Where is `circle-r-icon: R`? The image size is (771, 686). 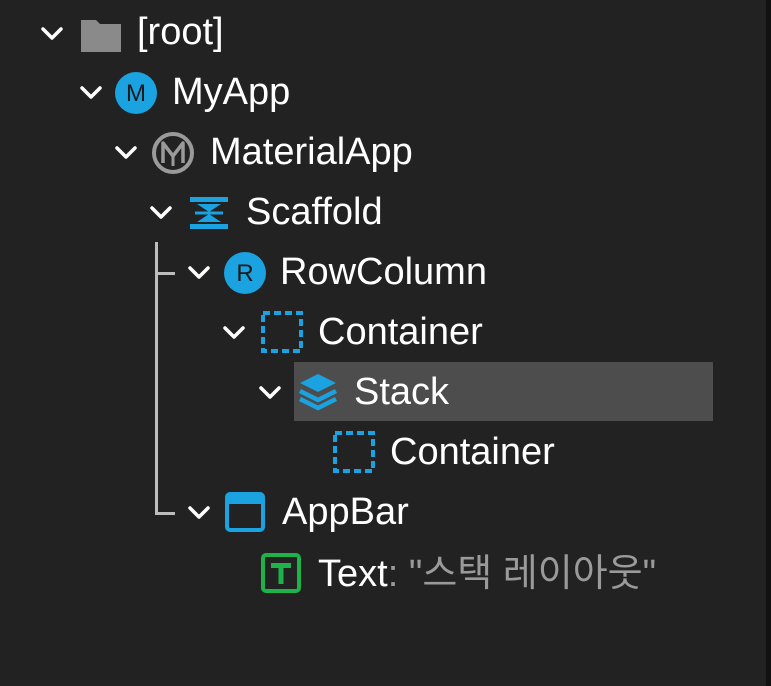 circle-r-icon: R is located at coordinates (245, 273).